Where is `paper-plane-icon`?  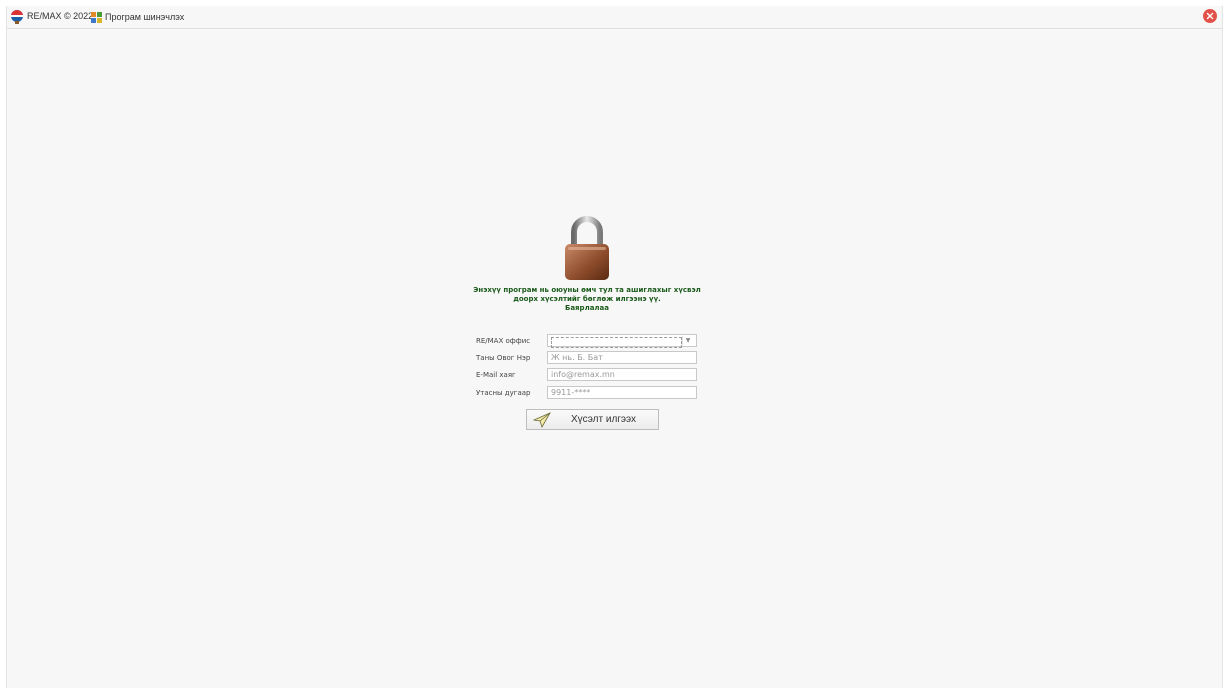
paper-plane-icon is located at coordinates (542, 419).